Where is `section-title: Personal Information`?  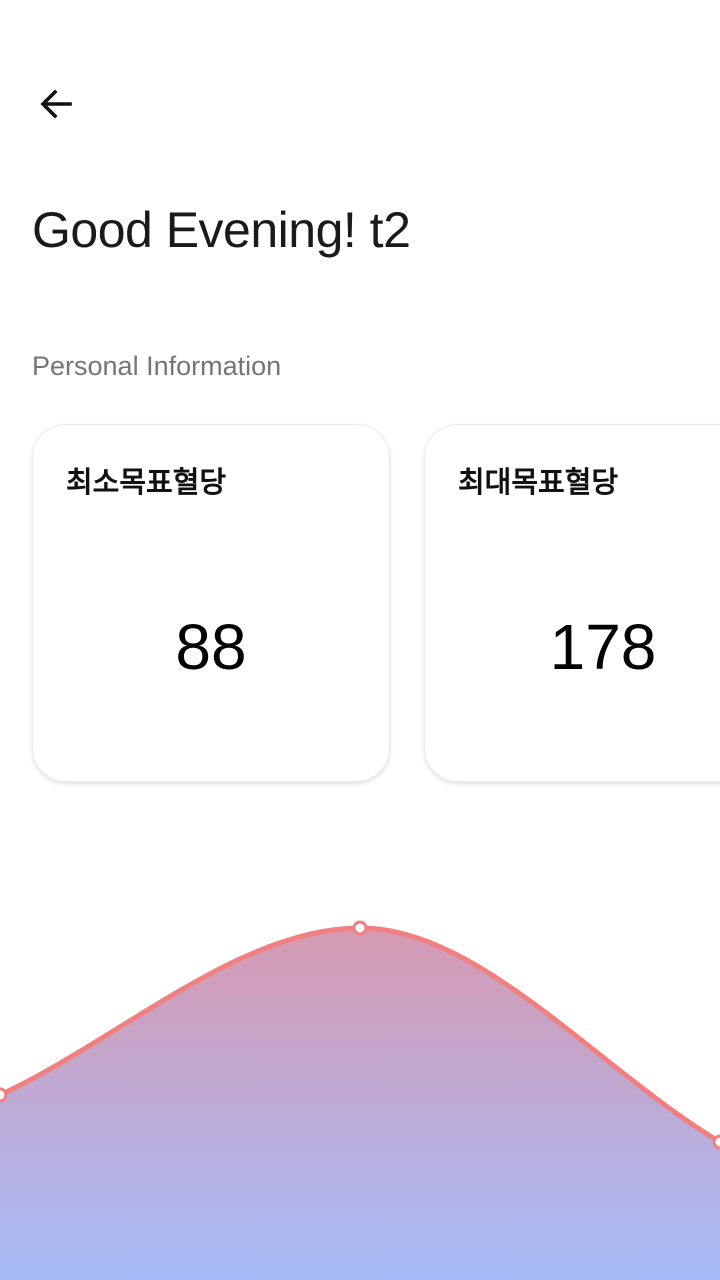 section-title: Personal Information is located at coordinates (157, 366).